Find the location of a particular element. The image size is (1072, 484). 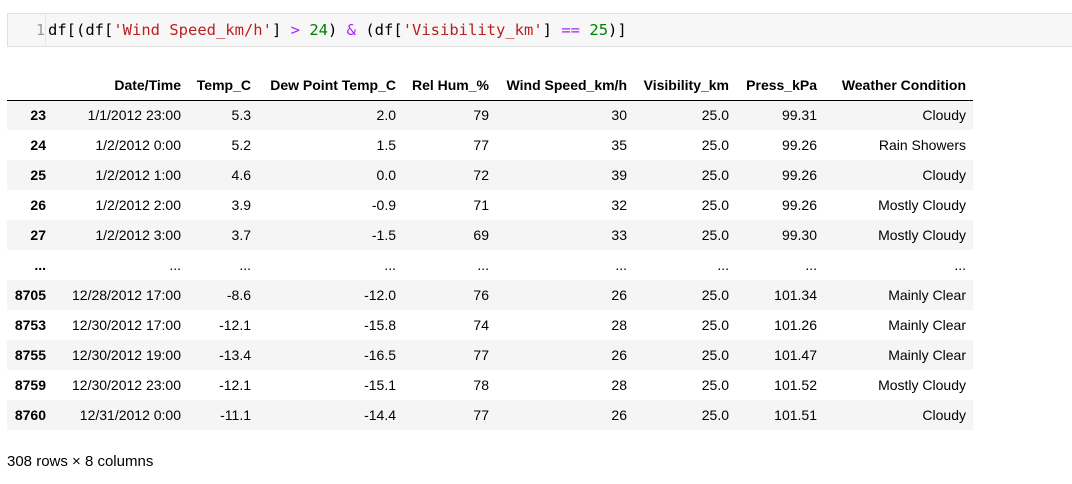

gutter-divider is located at coordinates (45, 30).